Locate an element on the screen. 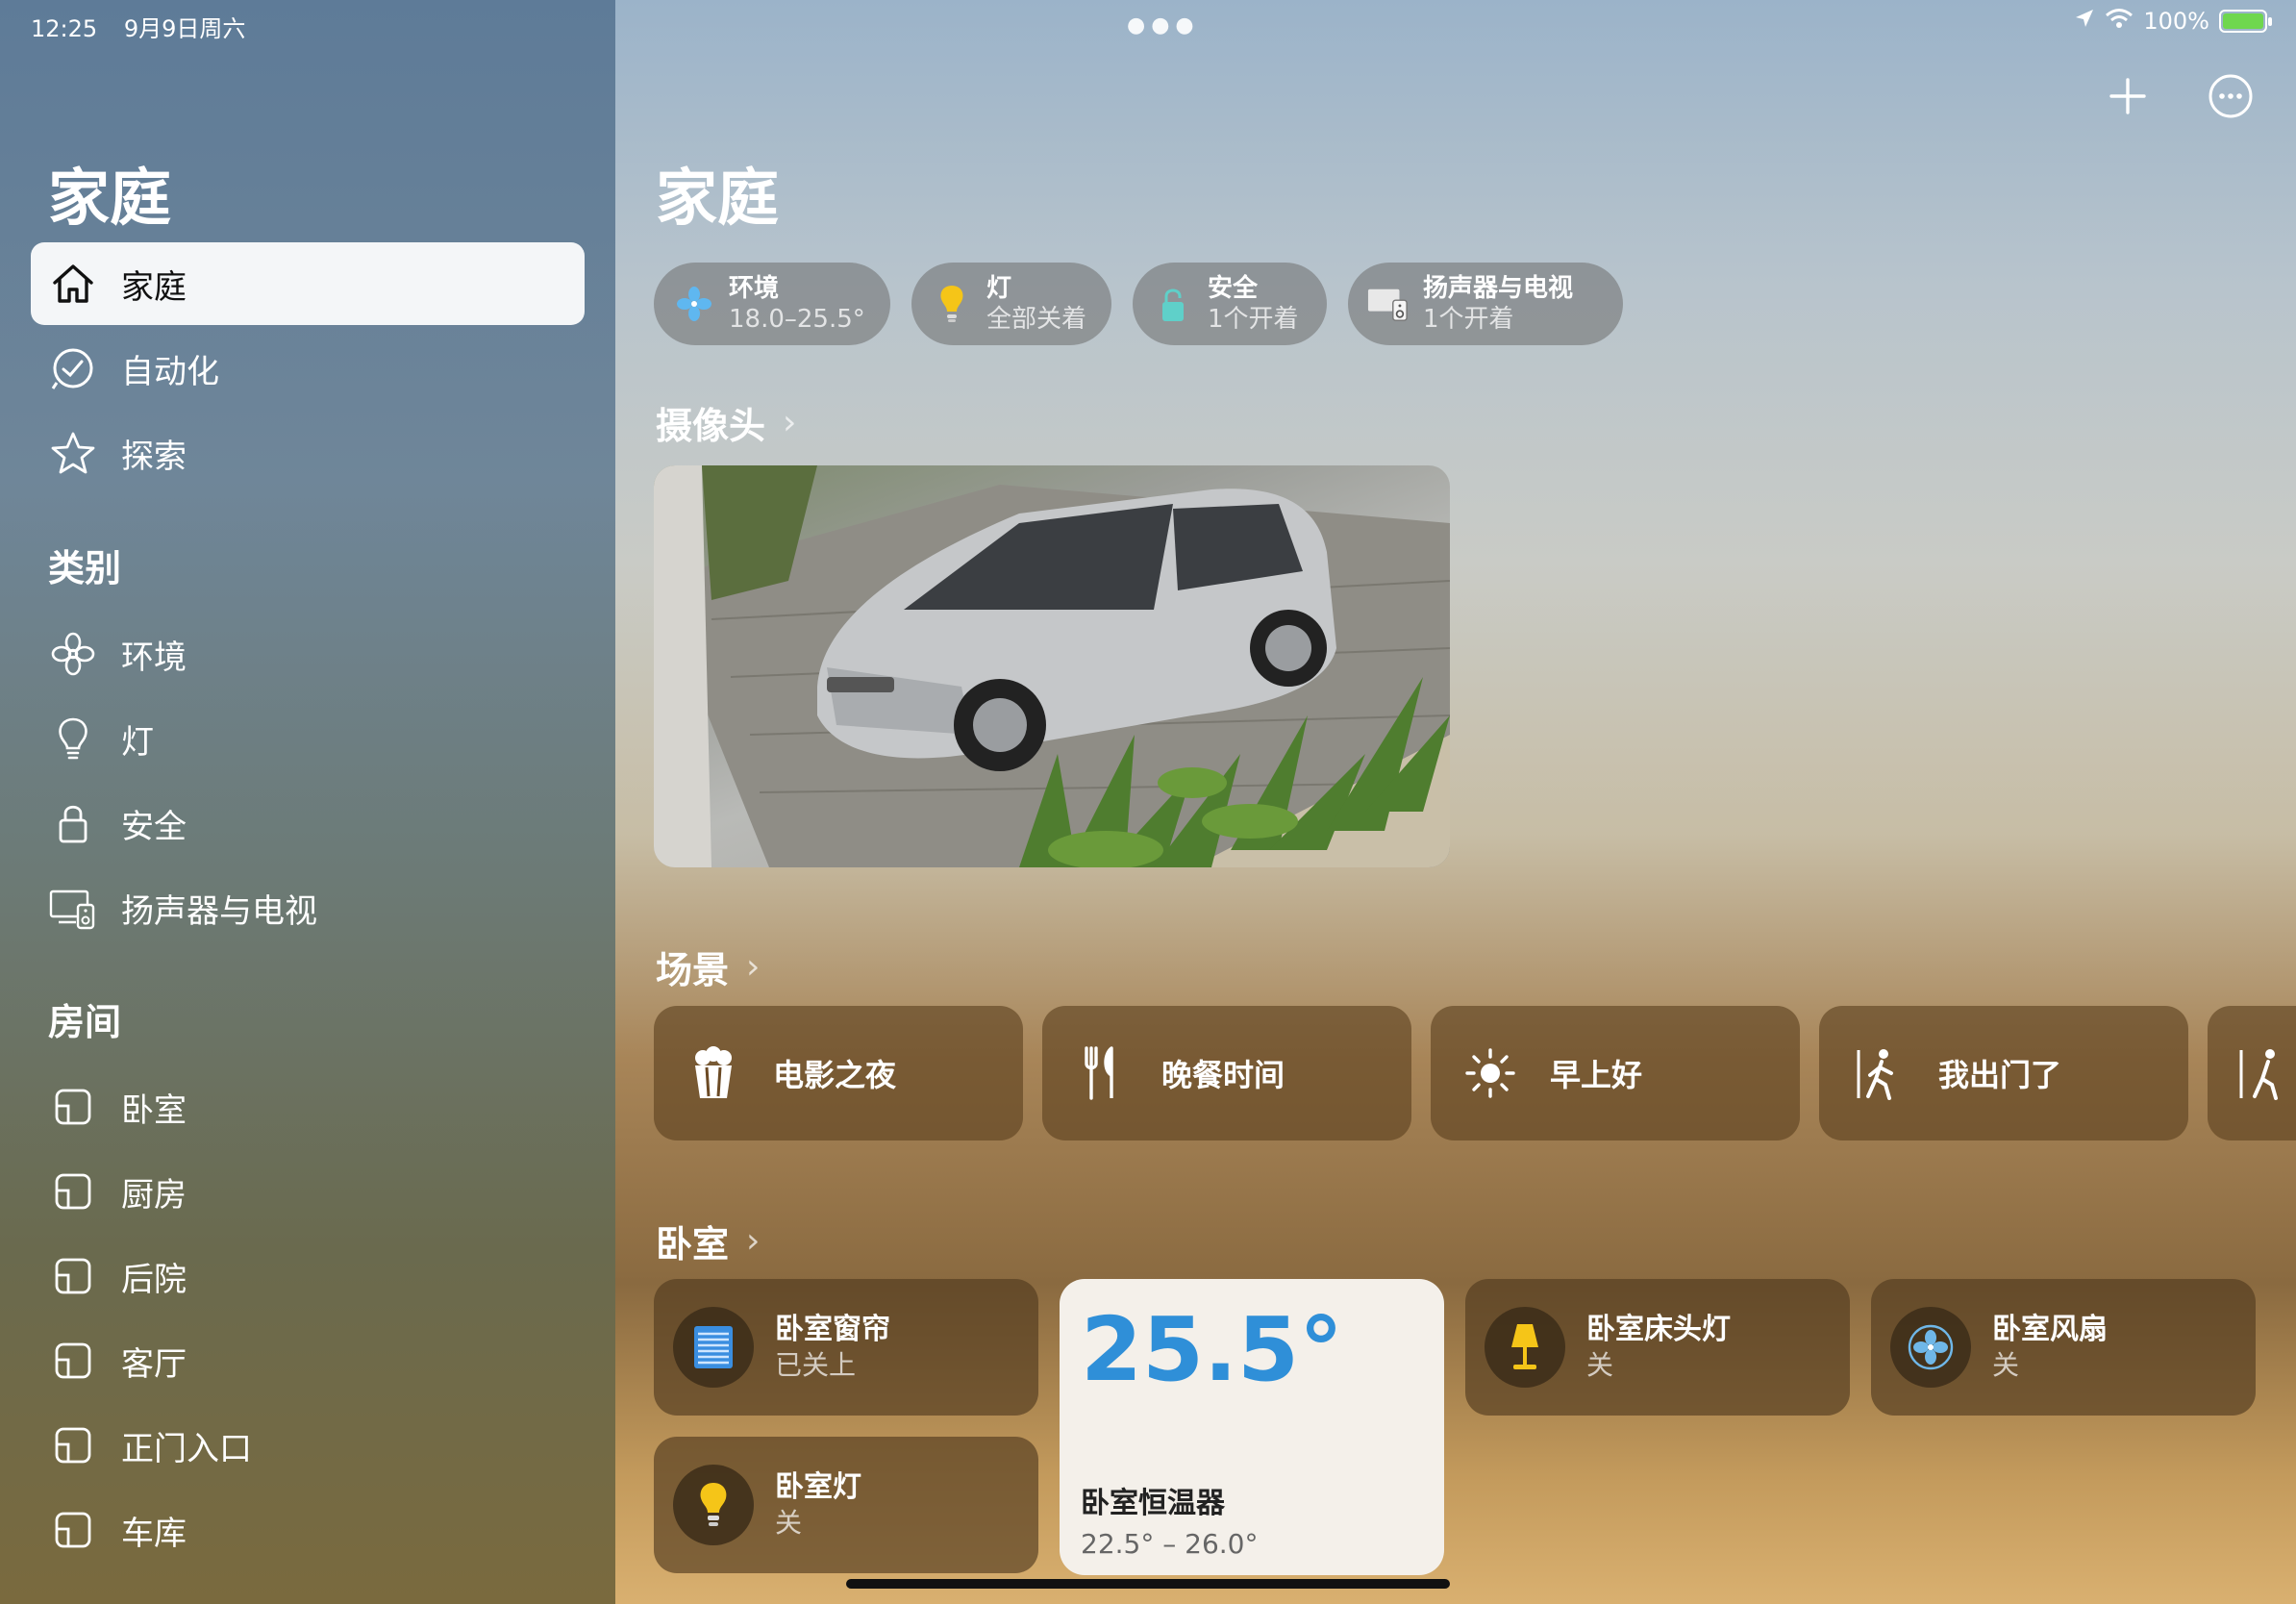 The image size is (2296, 1604). thermostat-range: 22.5° – 26.0° is located at coordinates (1170, 1544).